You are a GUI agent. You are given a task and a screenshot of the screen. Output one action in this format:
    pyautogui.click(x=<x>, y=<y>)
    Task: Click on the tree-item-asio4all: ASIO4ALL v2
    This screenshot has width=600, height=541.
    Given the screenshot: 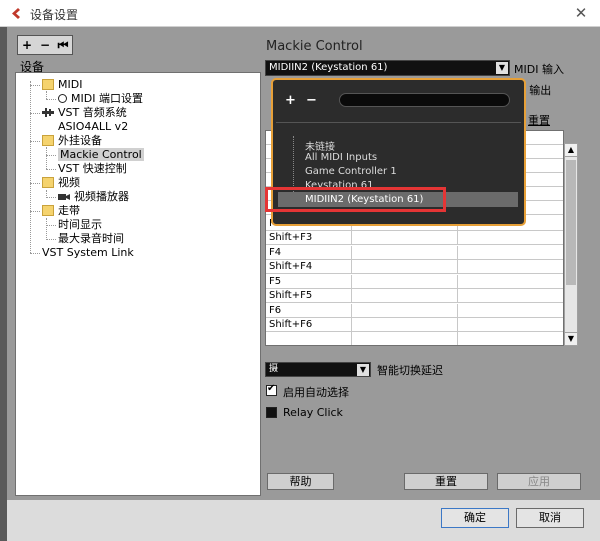 What is the action you would take?
    pyautogui.click(x=93, y=127)
    